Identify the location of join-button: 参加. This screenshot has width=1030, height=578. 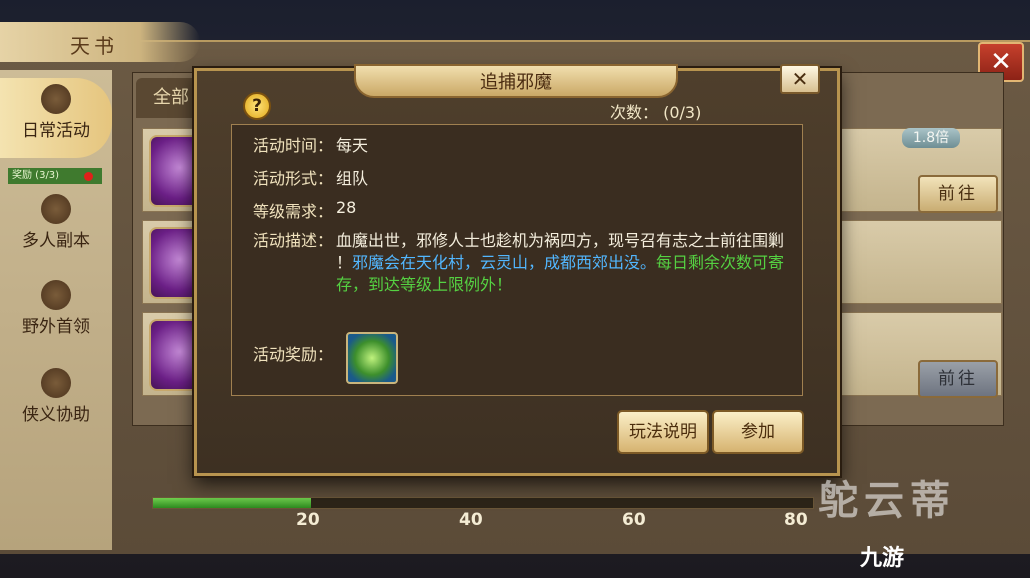
(758, 432).